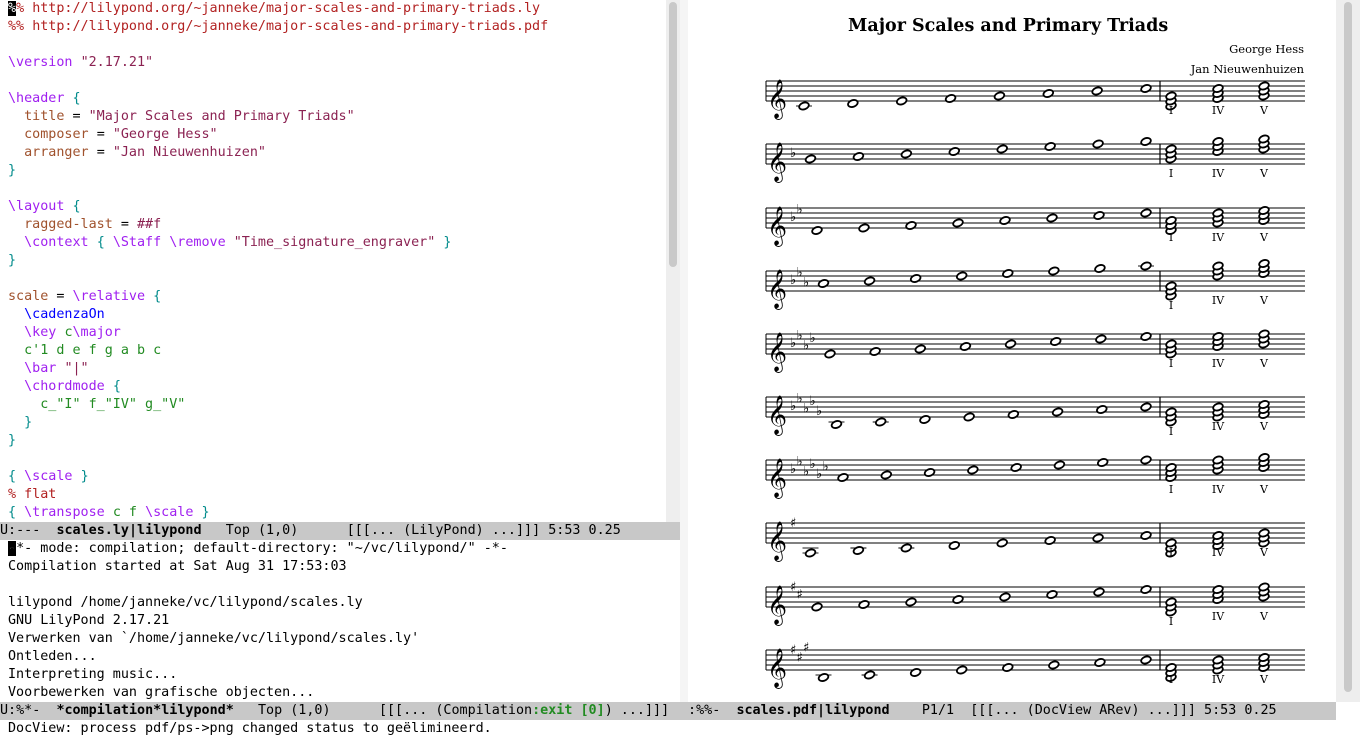  Describe the element at coordinates (89, 620) in the screenshot. I see `comp-version: GNU LilyPond 2.17.21` at that location.